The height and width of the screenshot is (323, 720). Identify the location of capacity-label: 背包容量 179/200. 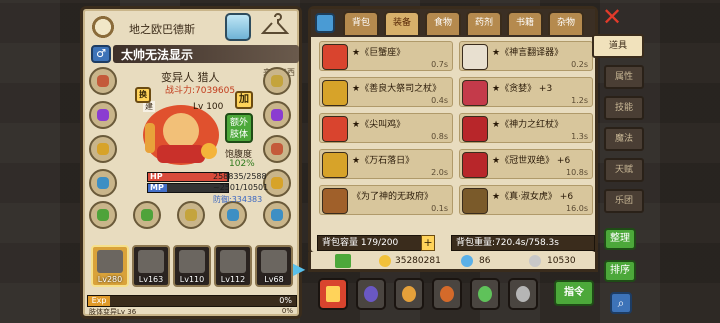
(360, 243).